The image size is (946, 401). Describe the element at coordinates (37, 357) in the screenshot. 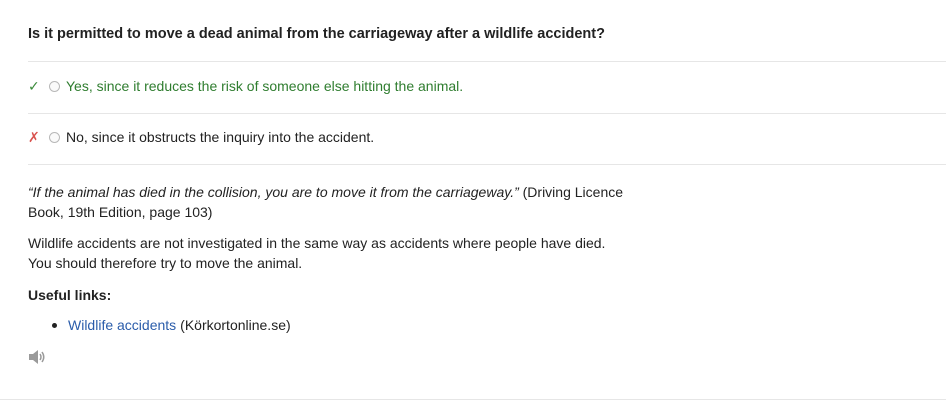

I see `speaker-icon` at that location.